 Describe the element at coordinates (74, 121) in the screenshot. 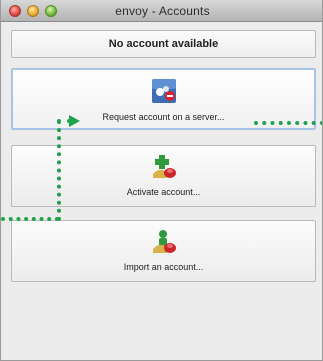

I see `annotation-arrow-icon` at that location.